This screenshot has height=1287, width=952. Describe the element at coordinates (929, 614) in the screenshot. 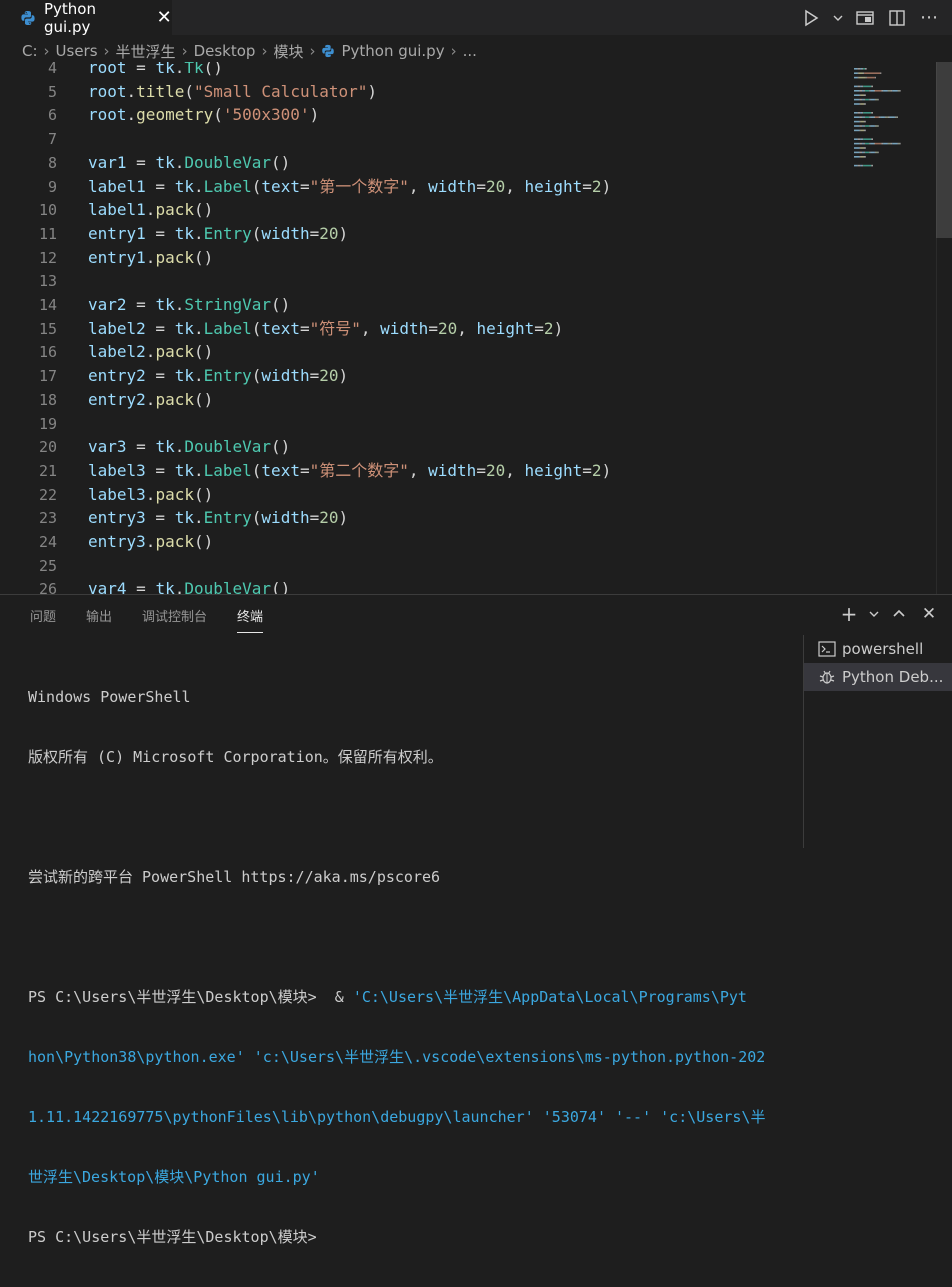

I see `close-panel-icon: ✕` at that location.